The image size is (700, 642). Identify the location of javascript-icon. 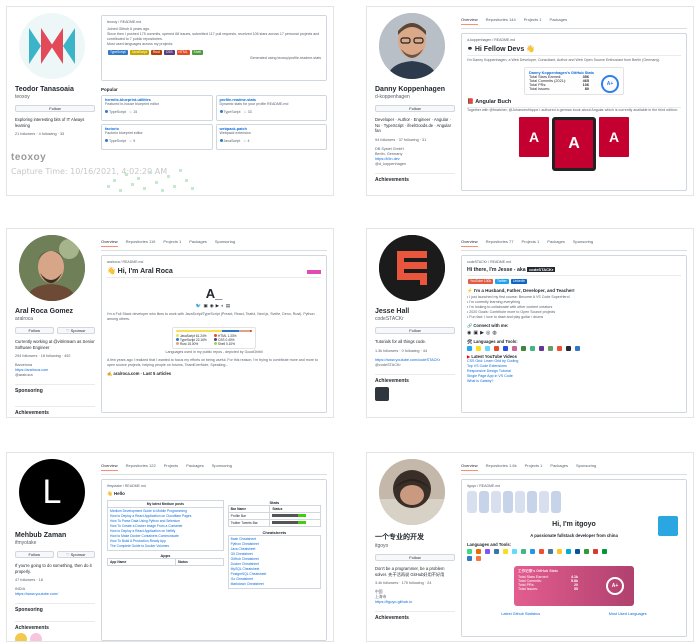
(478, 348).